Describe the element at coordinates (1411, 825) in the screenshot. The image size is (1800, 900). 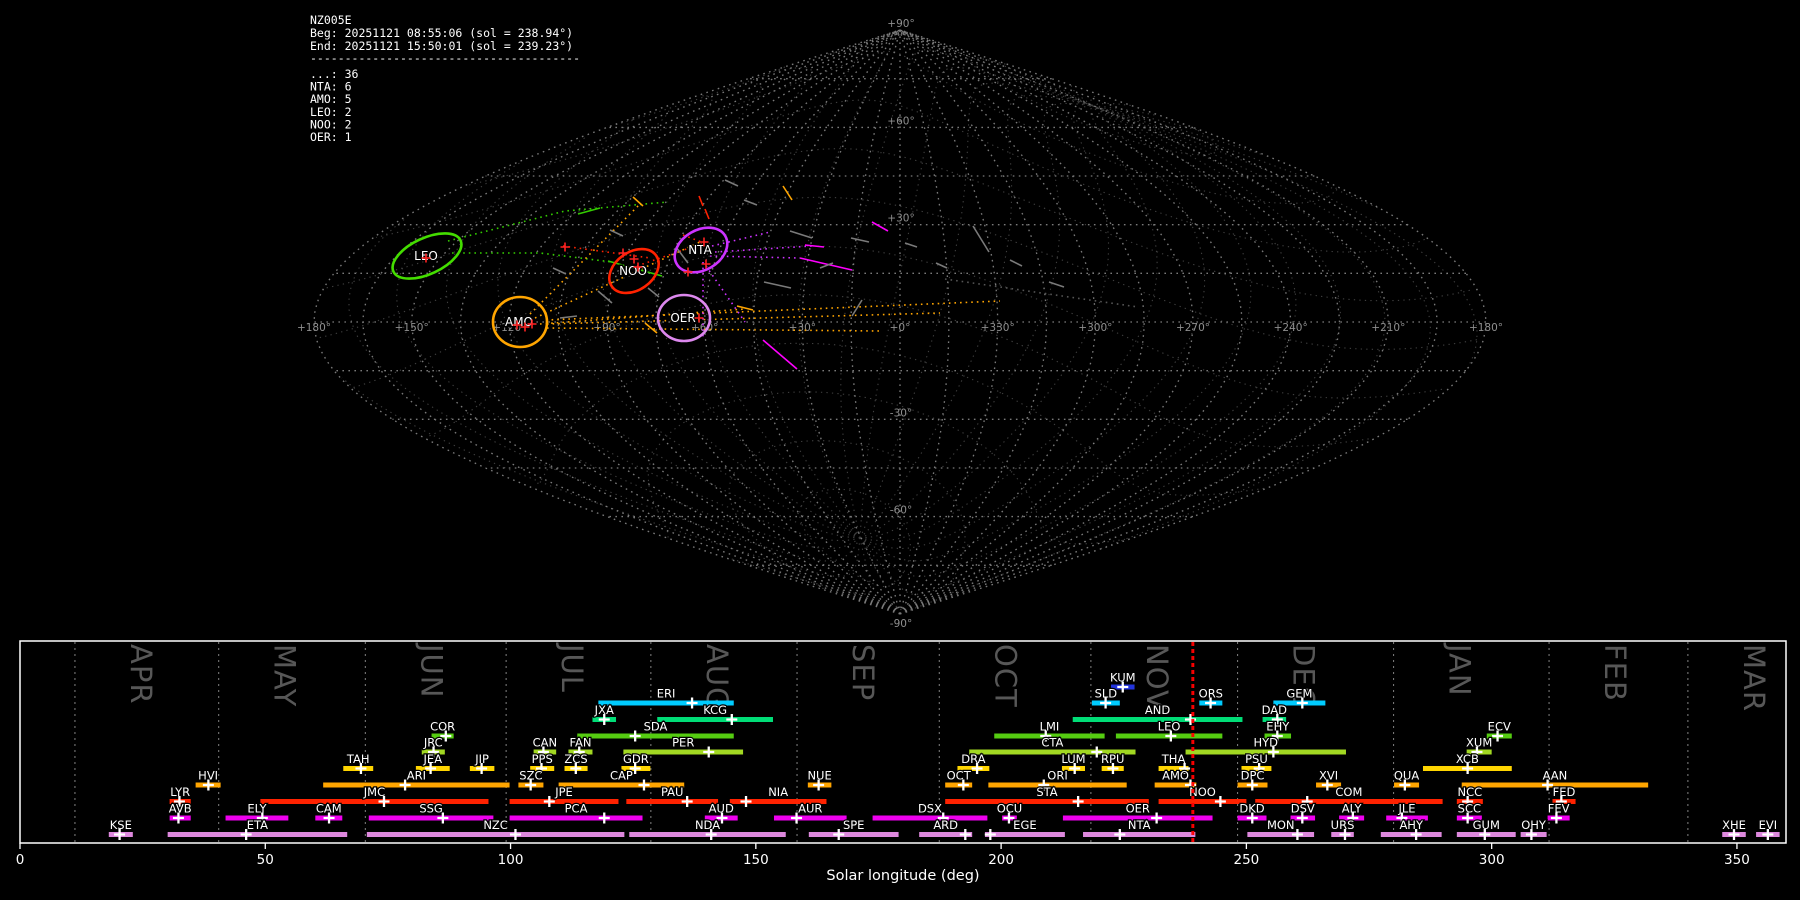
I see `shower-label-AHY: AHY` at that location.